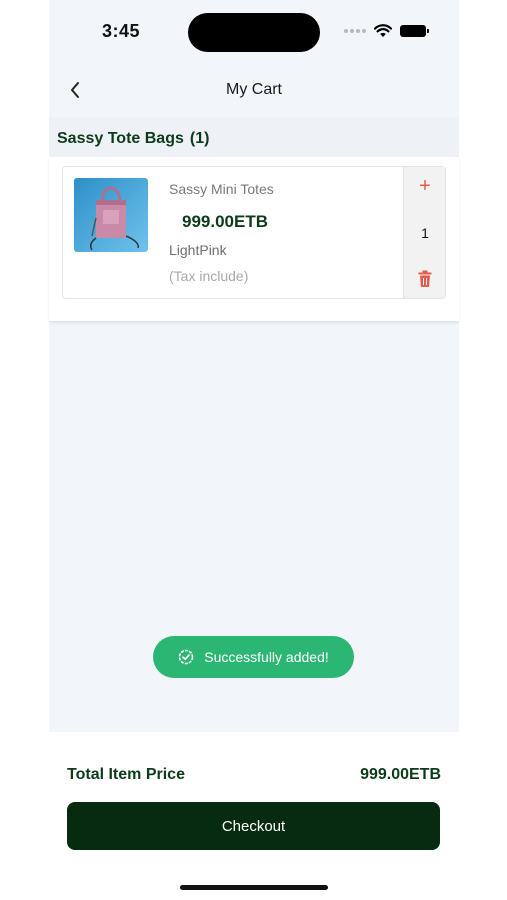 This screenshot has height=900, width=507. Describe the element at coordinates (383, 30) in the screenshot. I see `wifi-icon` at that location.